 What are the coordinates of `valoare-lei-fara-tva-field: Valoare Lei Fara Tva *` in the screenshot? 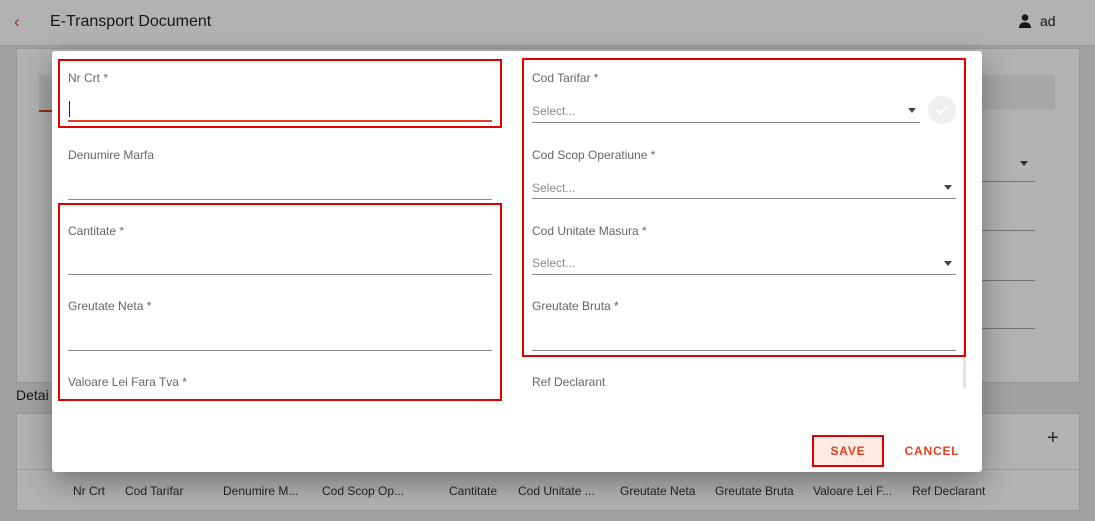 It's located at (280, 385).